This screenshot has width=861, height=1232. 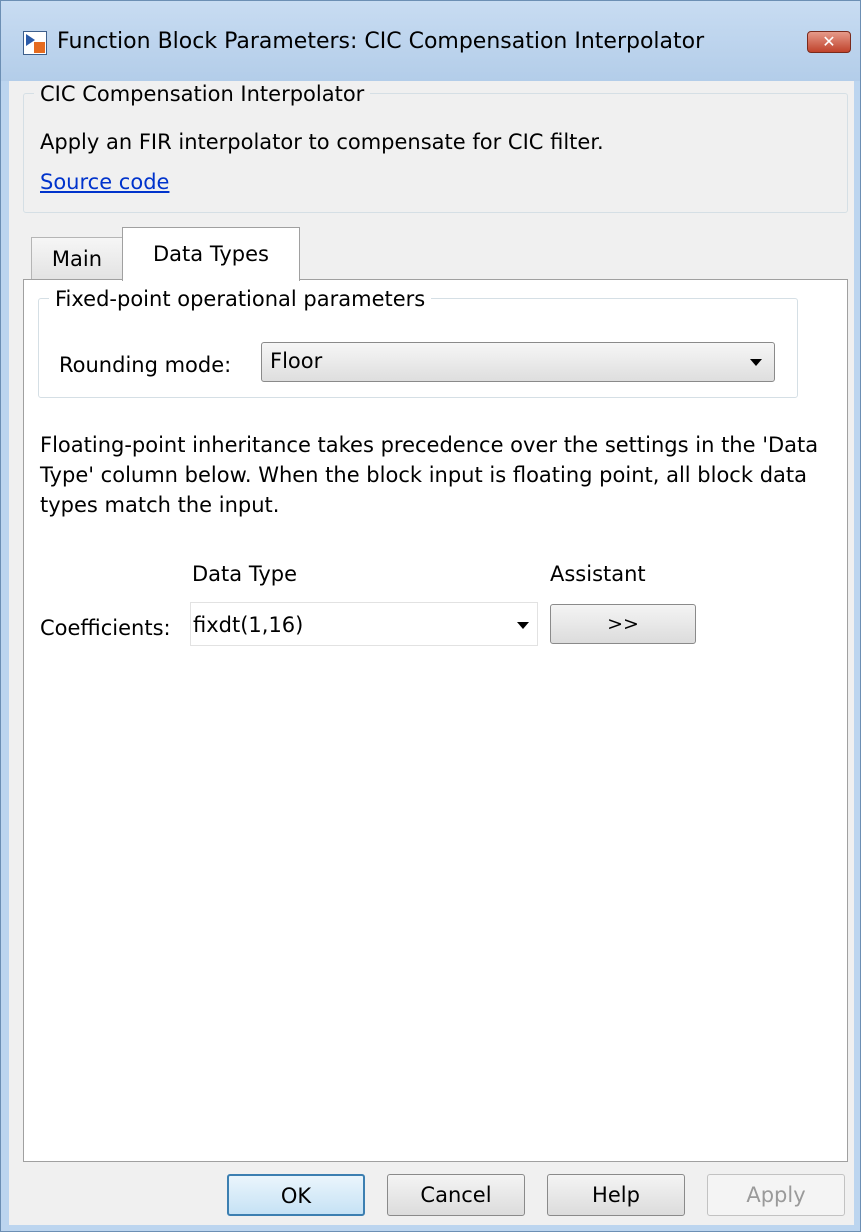 What do you see at coordinates (616, 1195) in the screenshot?
I see `help-button: Help` at bounding box center [616, 1195].